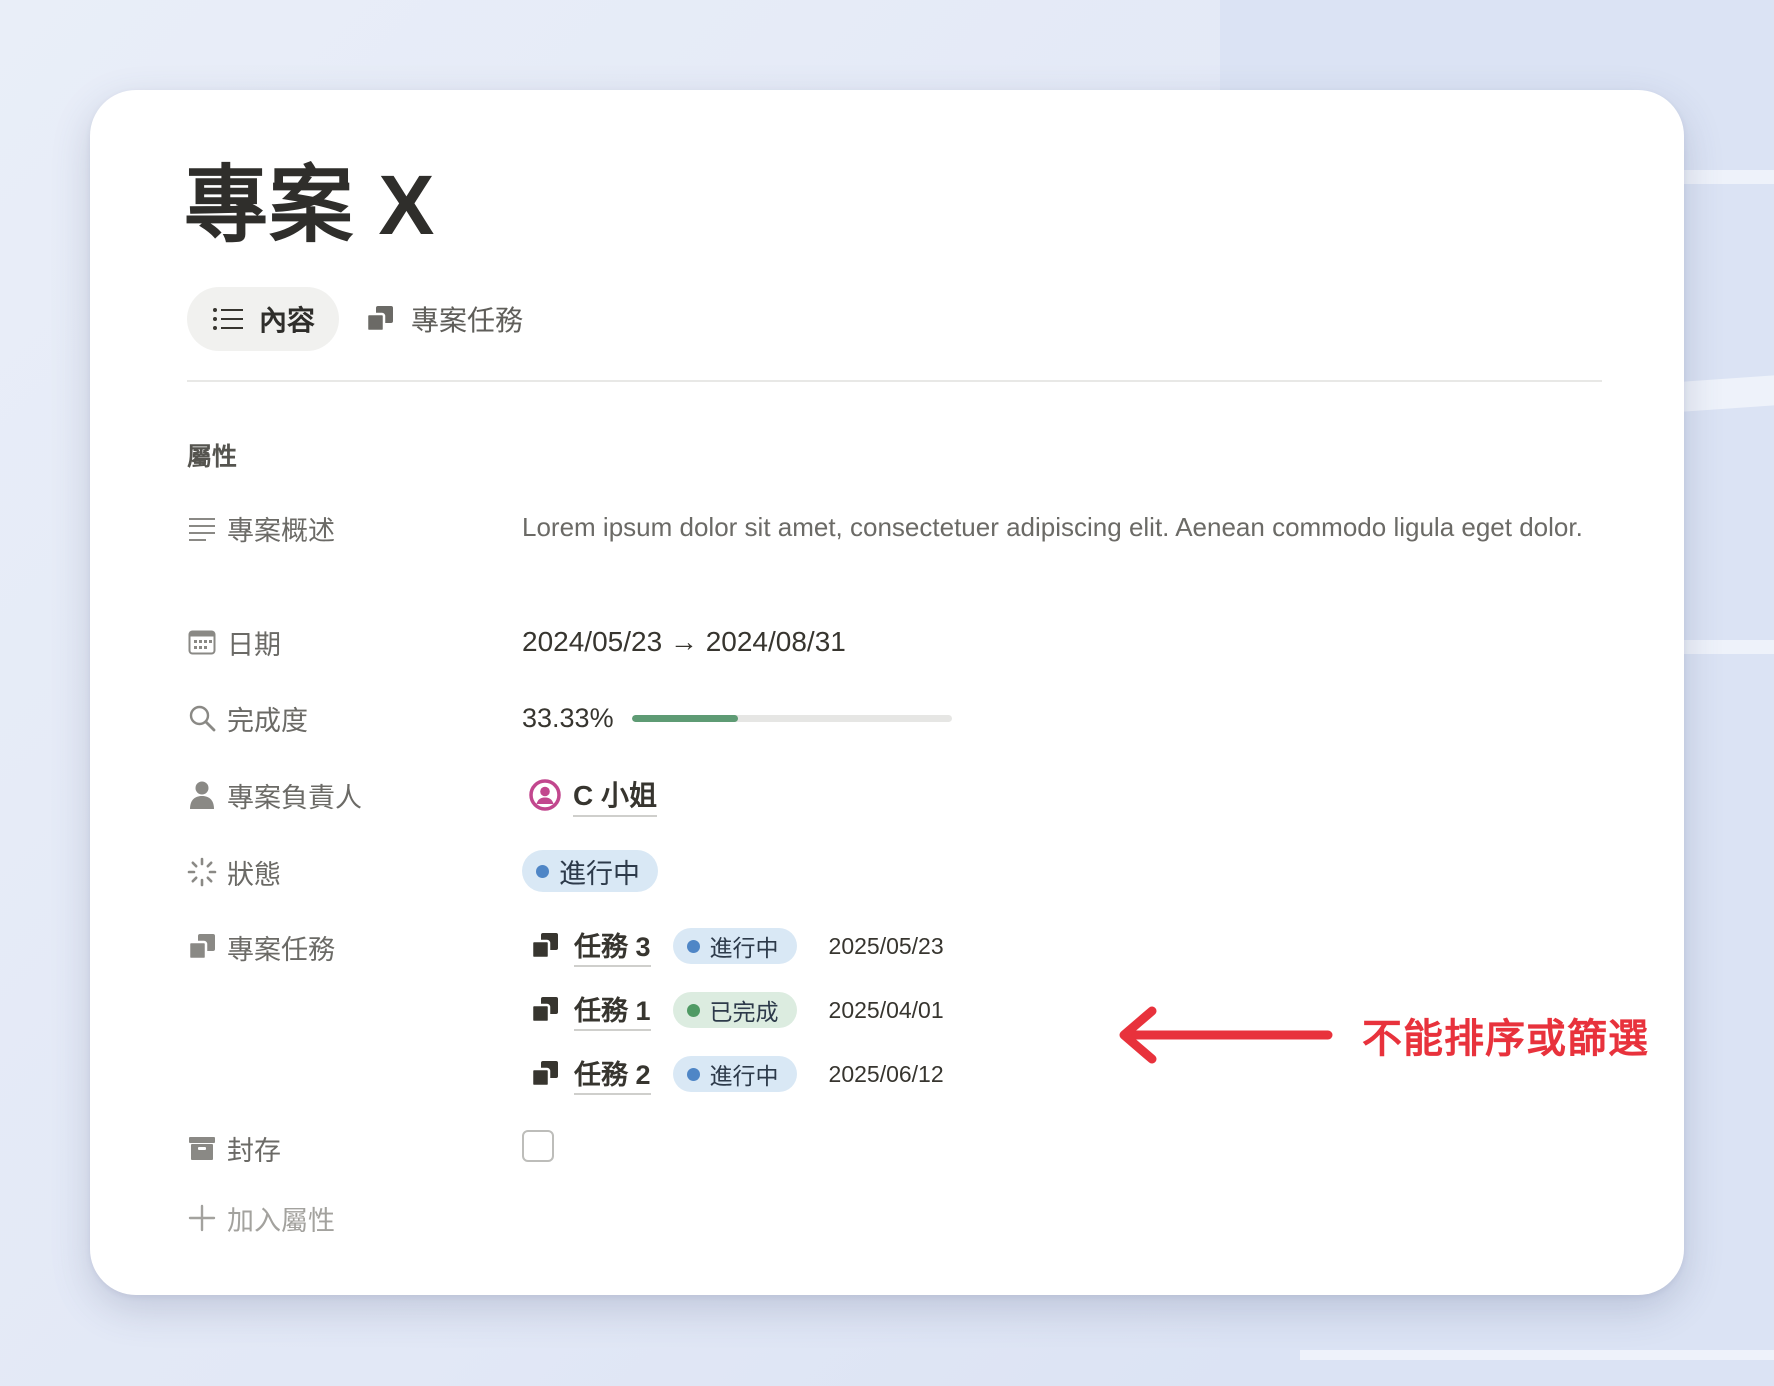 Image resolution: width=1774 pixels, height=1386 pixels. I want to click on progress-percent-text: 33.33%, so click(568, 717).